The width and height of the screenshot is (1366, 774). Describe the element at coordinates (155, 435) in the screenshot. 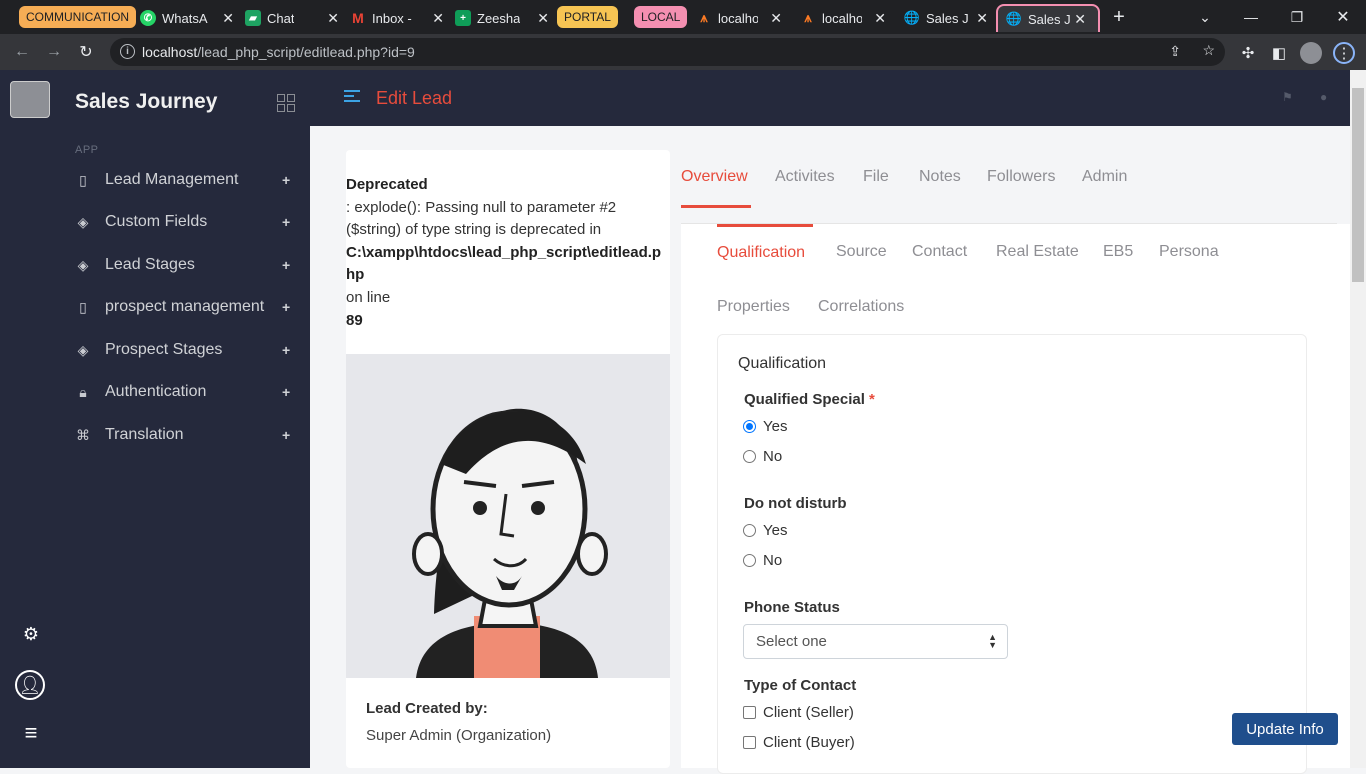

I see `sidebar-item-translation: ⌘ Translation +` at that location.